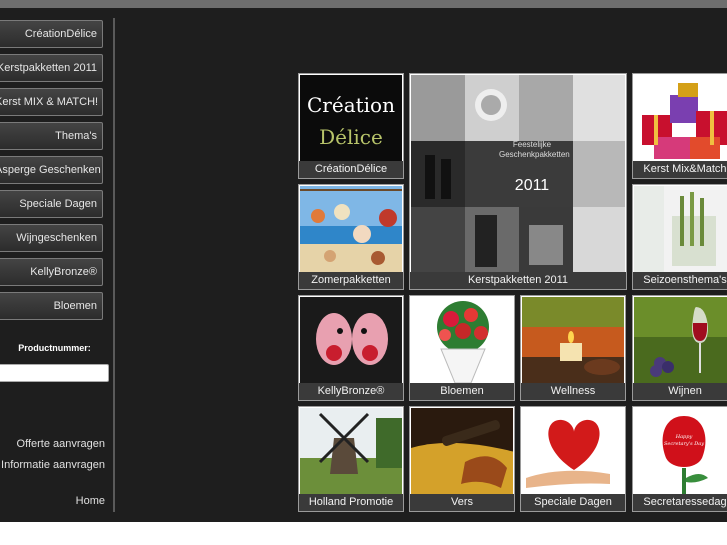 This screenshot has width=727, height=545. I want to click on link-home: Home, so click(90, 501).